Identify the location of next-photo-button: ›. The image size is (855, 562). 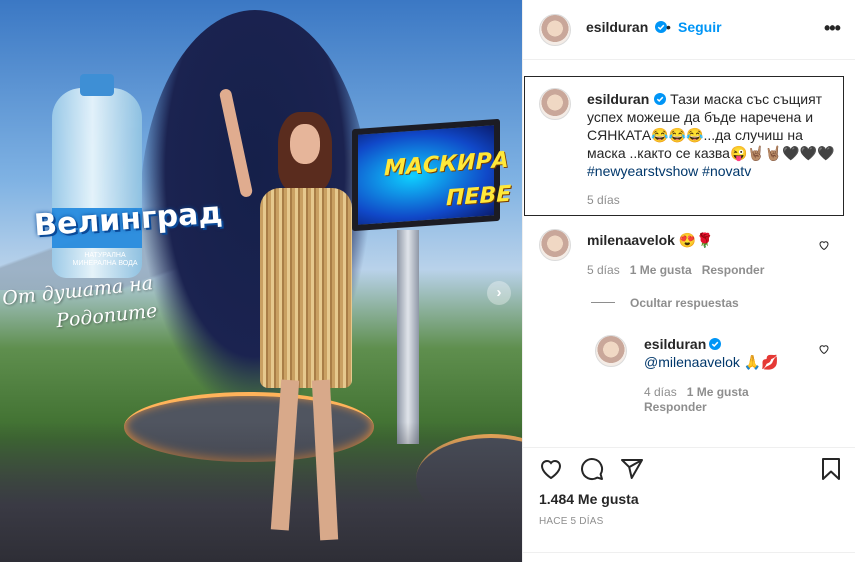
(499, 293).